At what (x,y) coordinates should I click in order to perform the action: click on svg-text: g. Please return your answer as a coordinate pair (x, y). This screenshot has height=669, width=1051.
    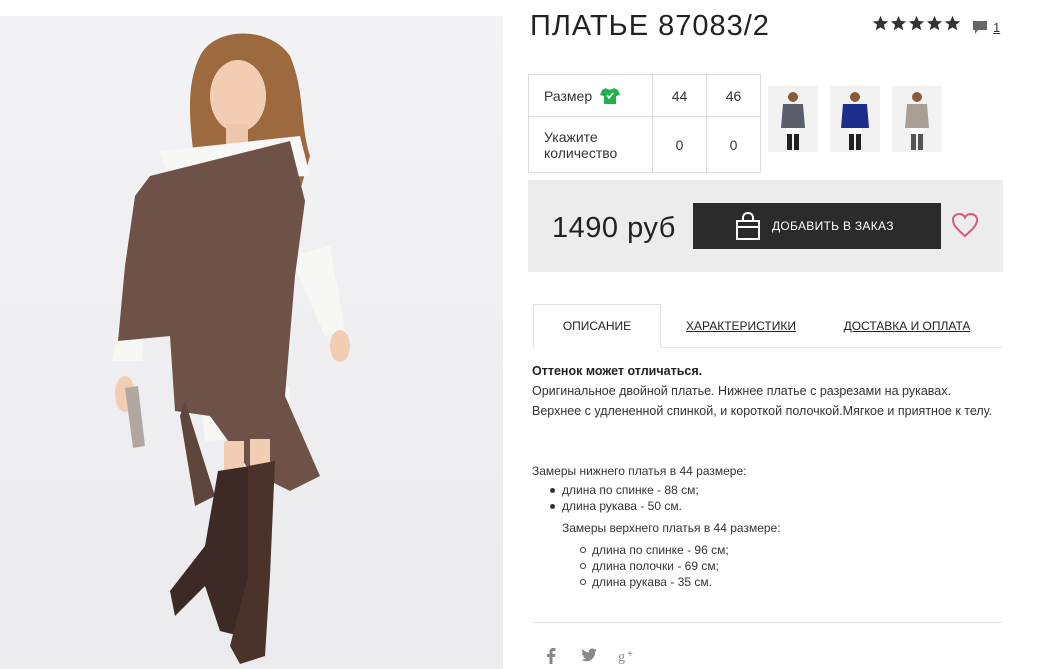
    Looking at the image, I should click on (621, 657).